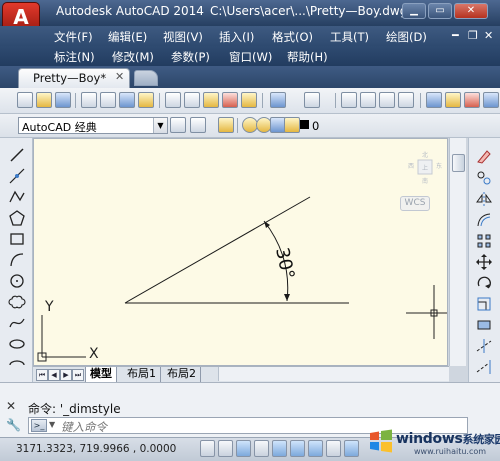 Image resolution: width=500 pixels, height=461 pixels. What do you see at coordinates (484, 283) in the screenshot?
I see `rotate-icon` at bounding box center [484, 283].